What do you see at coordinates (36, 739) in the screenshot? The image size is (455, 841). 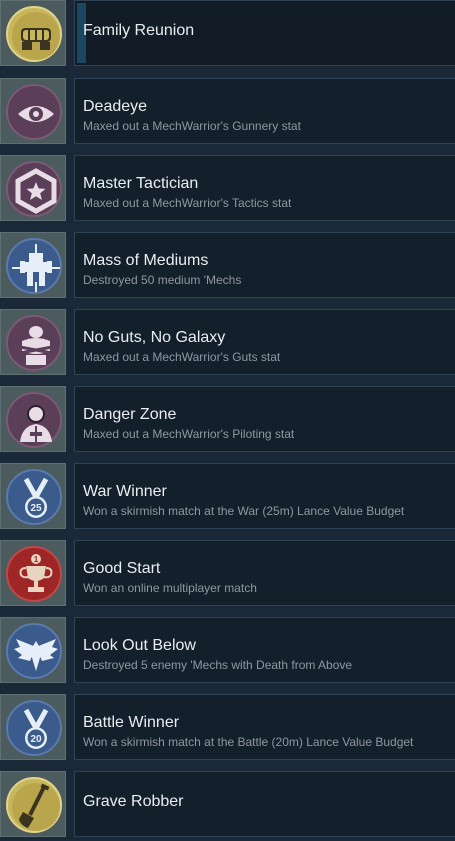 I see `medal-number: 20` at bounding box center [36, 739].